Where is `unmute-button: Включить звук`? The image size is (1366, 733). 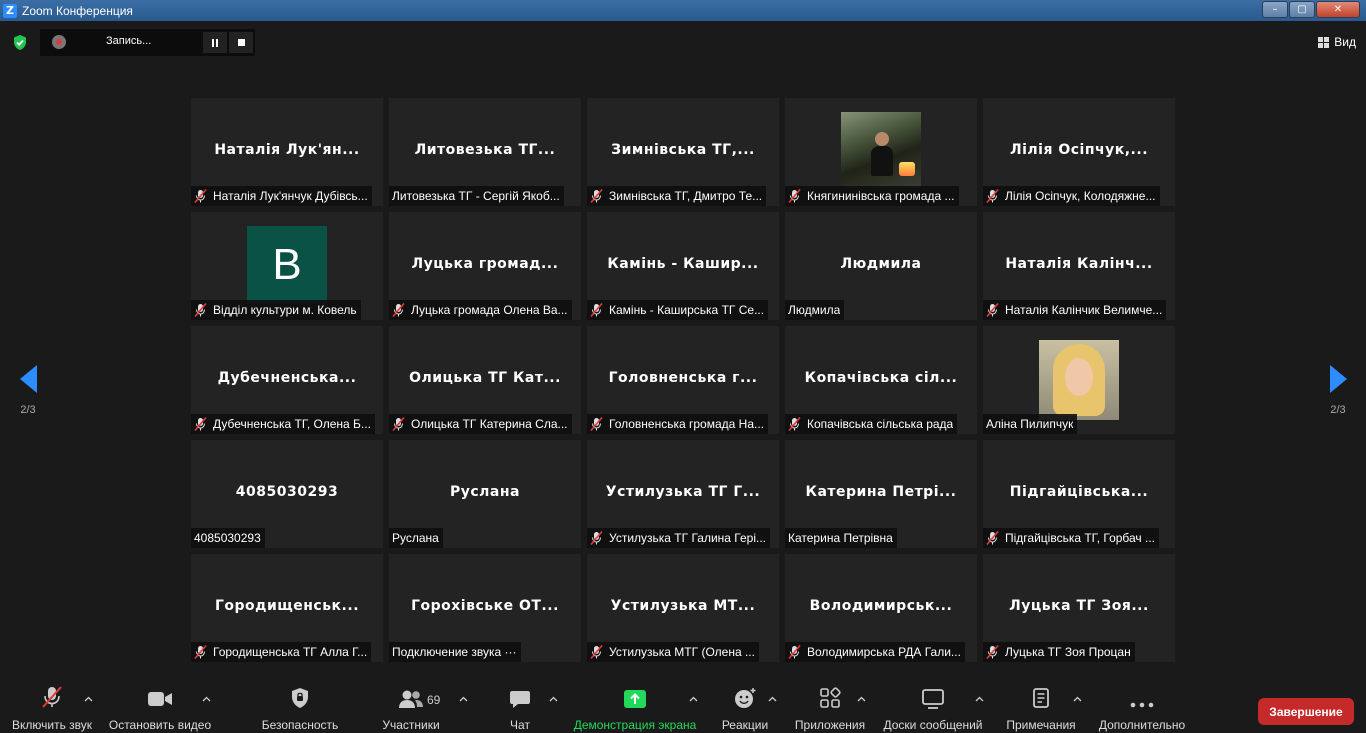 unmute-button: Включить звук is located at coordinates (52, 708).